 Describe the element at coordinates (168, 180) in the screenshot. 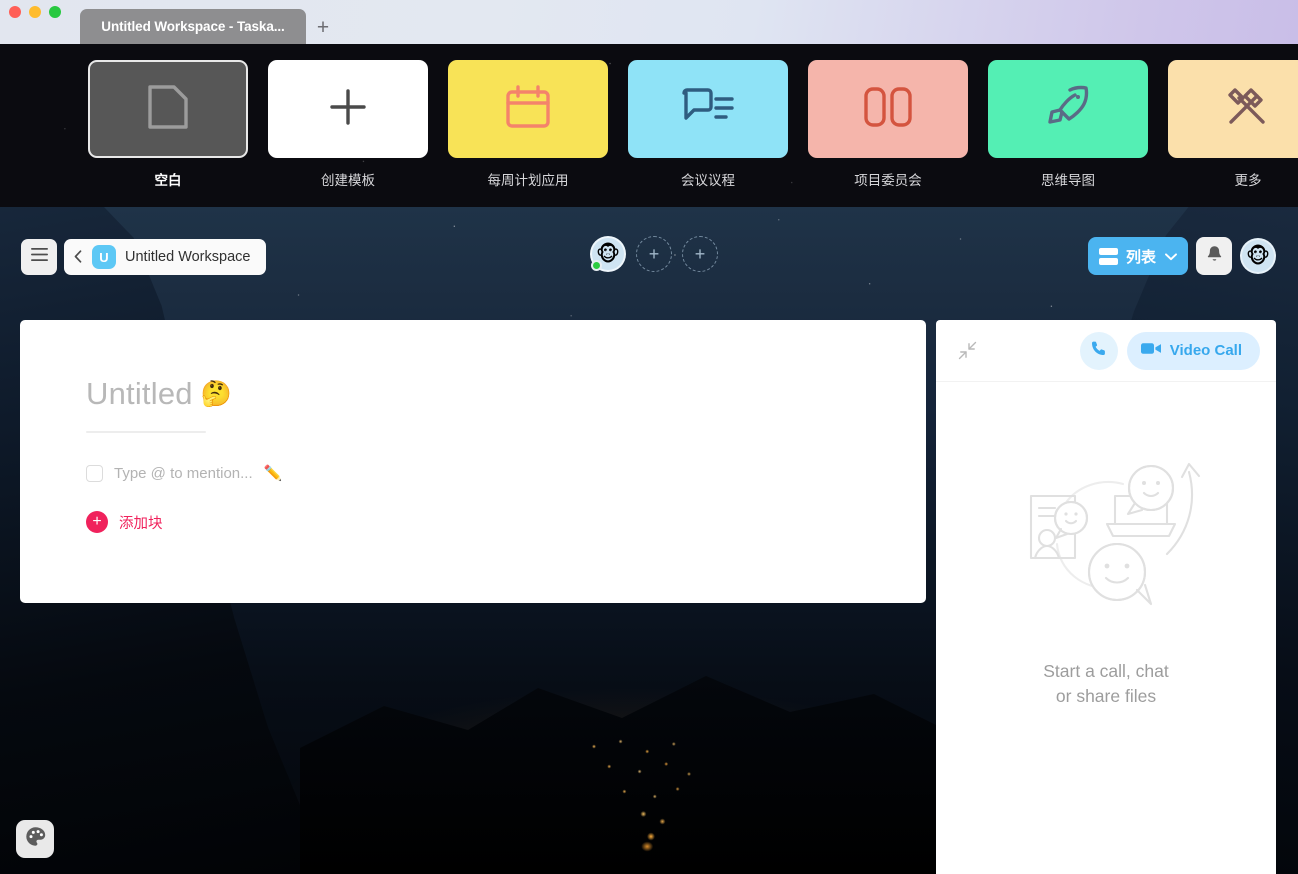

I see `template-label-0: 空白` at that location.